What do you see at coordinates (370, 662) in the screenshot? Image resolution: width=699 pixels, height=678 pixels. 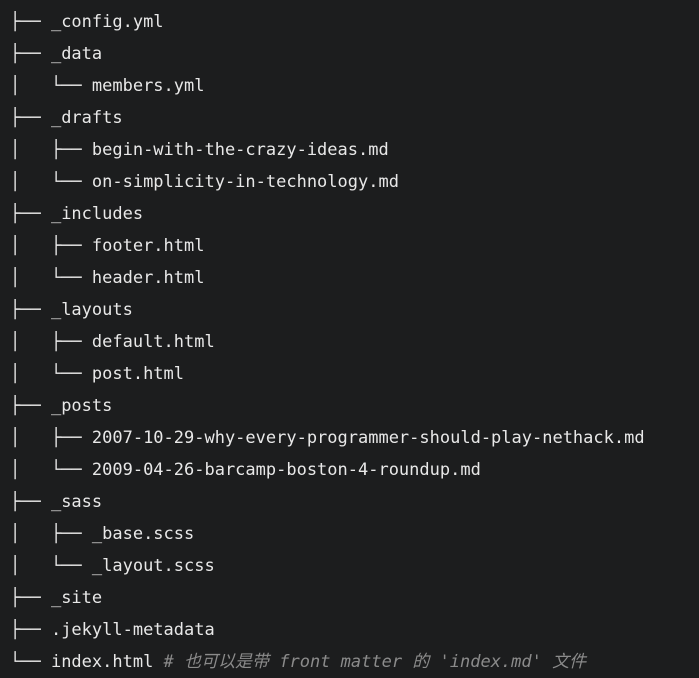 I see `tree-entry-comment: # 也可以是带 front matter 的 'index.md' 文件` at bounding box center [370, 662].